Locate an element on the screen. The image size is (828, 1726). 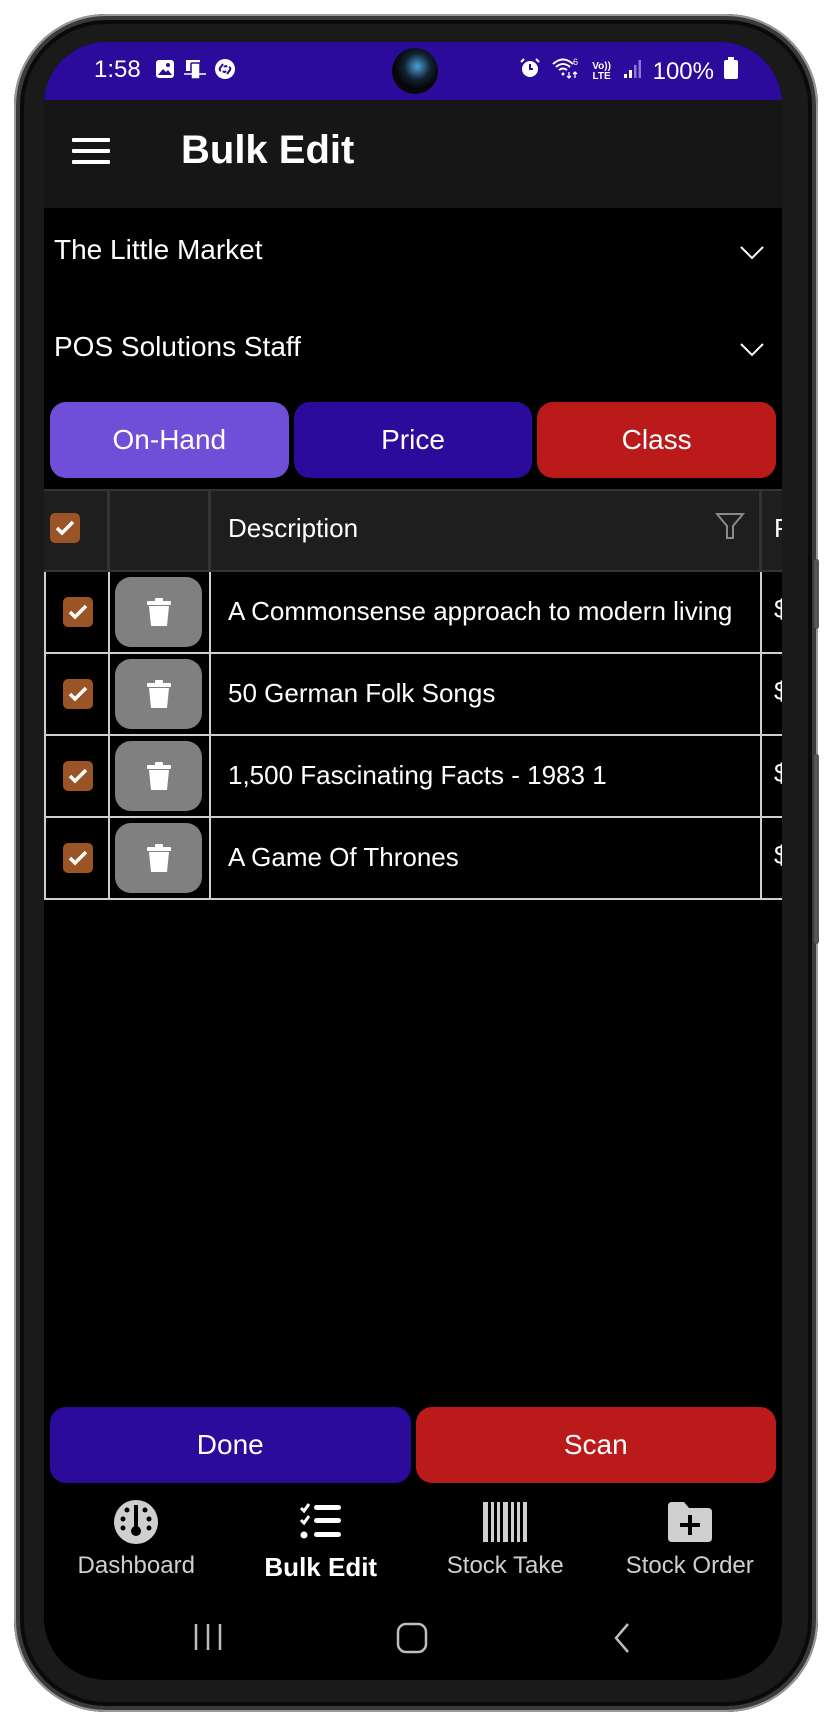
tab-class: Class is located at coordinates (657, 440).